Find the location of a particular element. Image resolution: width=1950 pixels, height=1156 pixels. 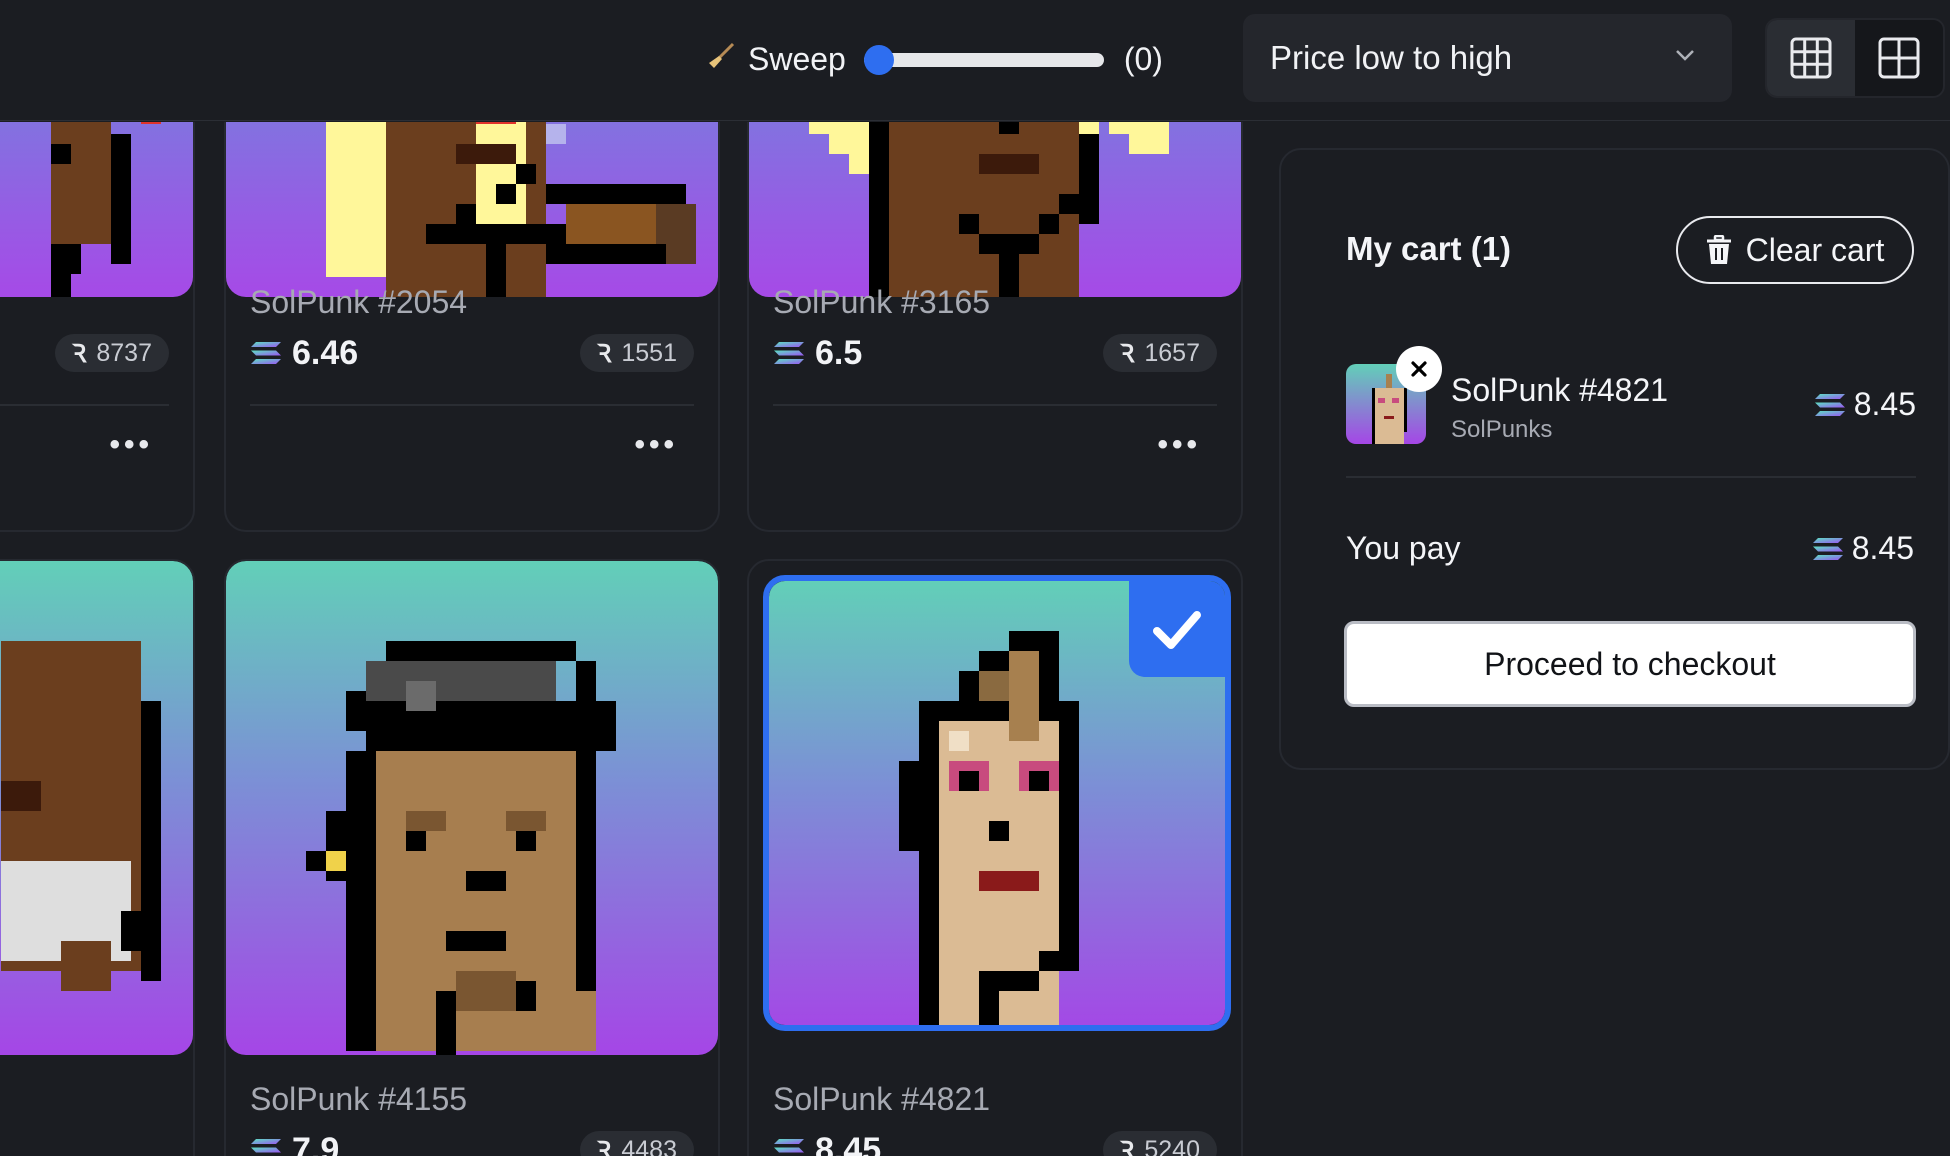

rank-value: 8737 is located at coordinates (124, 352).